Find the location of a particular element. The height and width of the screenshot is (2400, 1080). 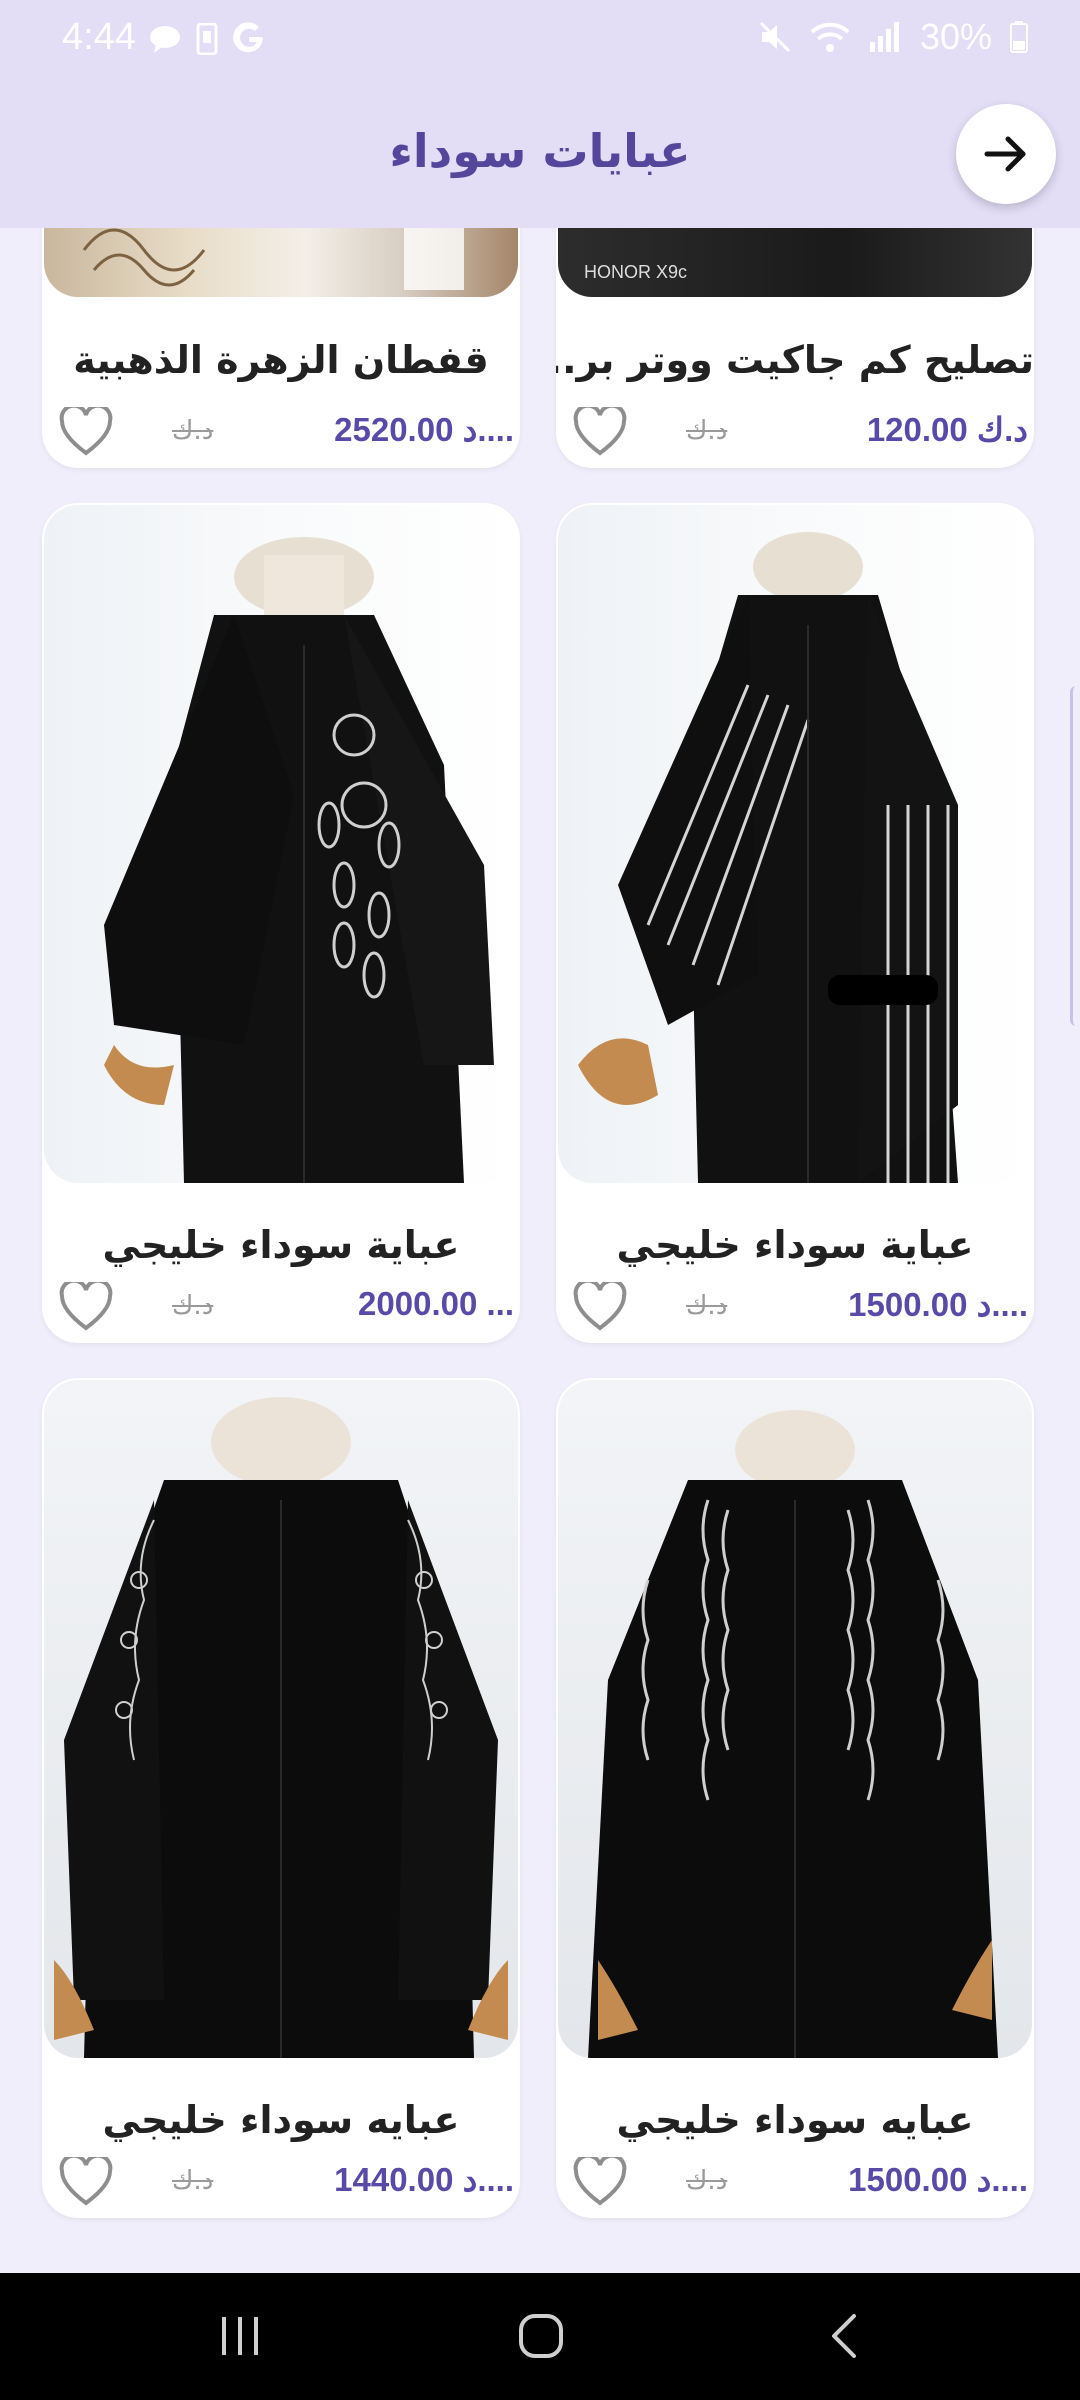

product-price: 120.00 د.ك is located at coordinates (947, 429).